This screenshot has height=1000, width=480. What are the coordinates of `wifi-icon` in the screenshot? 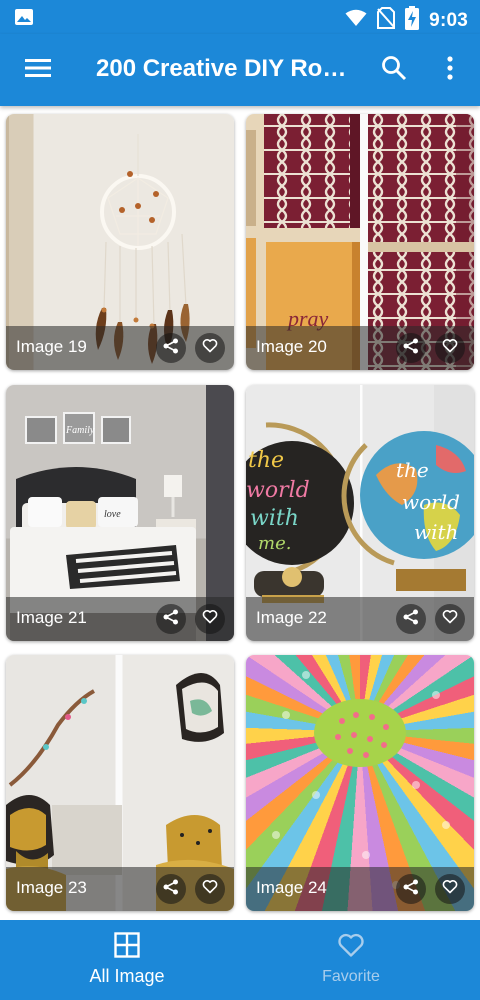 It's located at (356, 20).